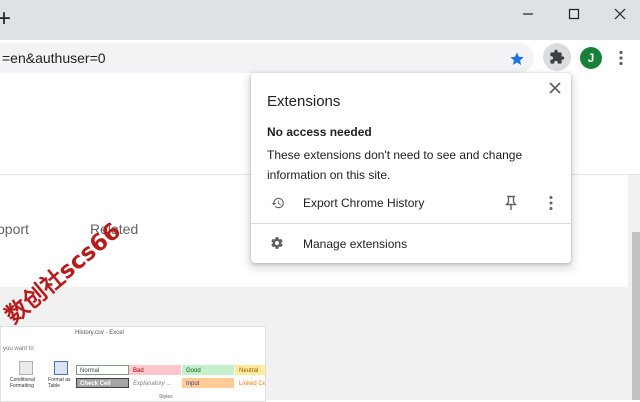 Image resolution: width=640 pixels, height=402 pixels. I want to click on title-bar: +, so click(320, 20).